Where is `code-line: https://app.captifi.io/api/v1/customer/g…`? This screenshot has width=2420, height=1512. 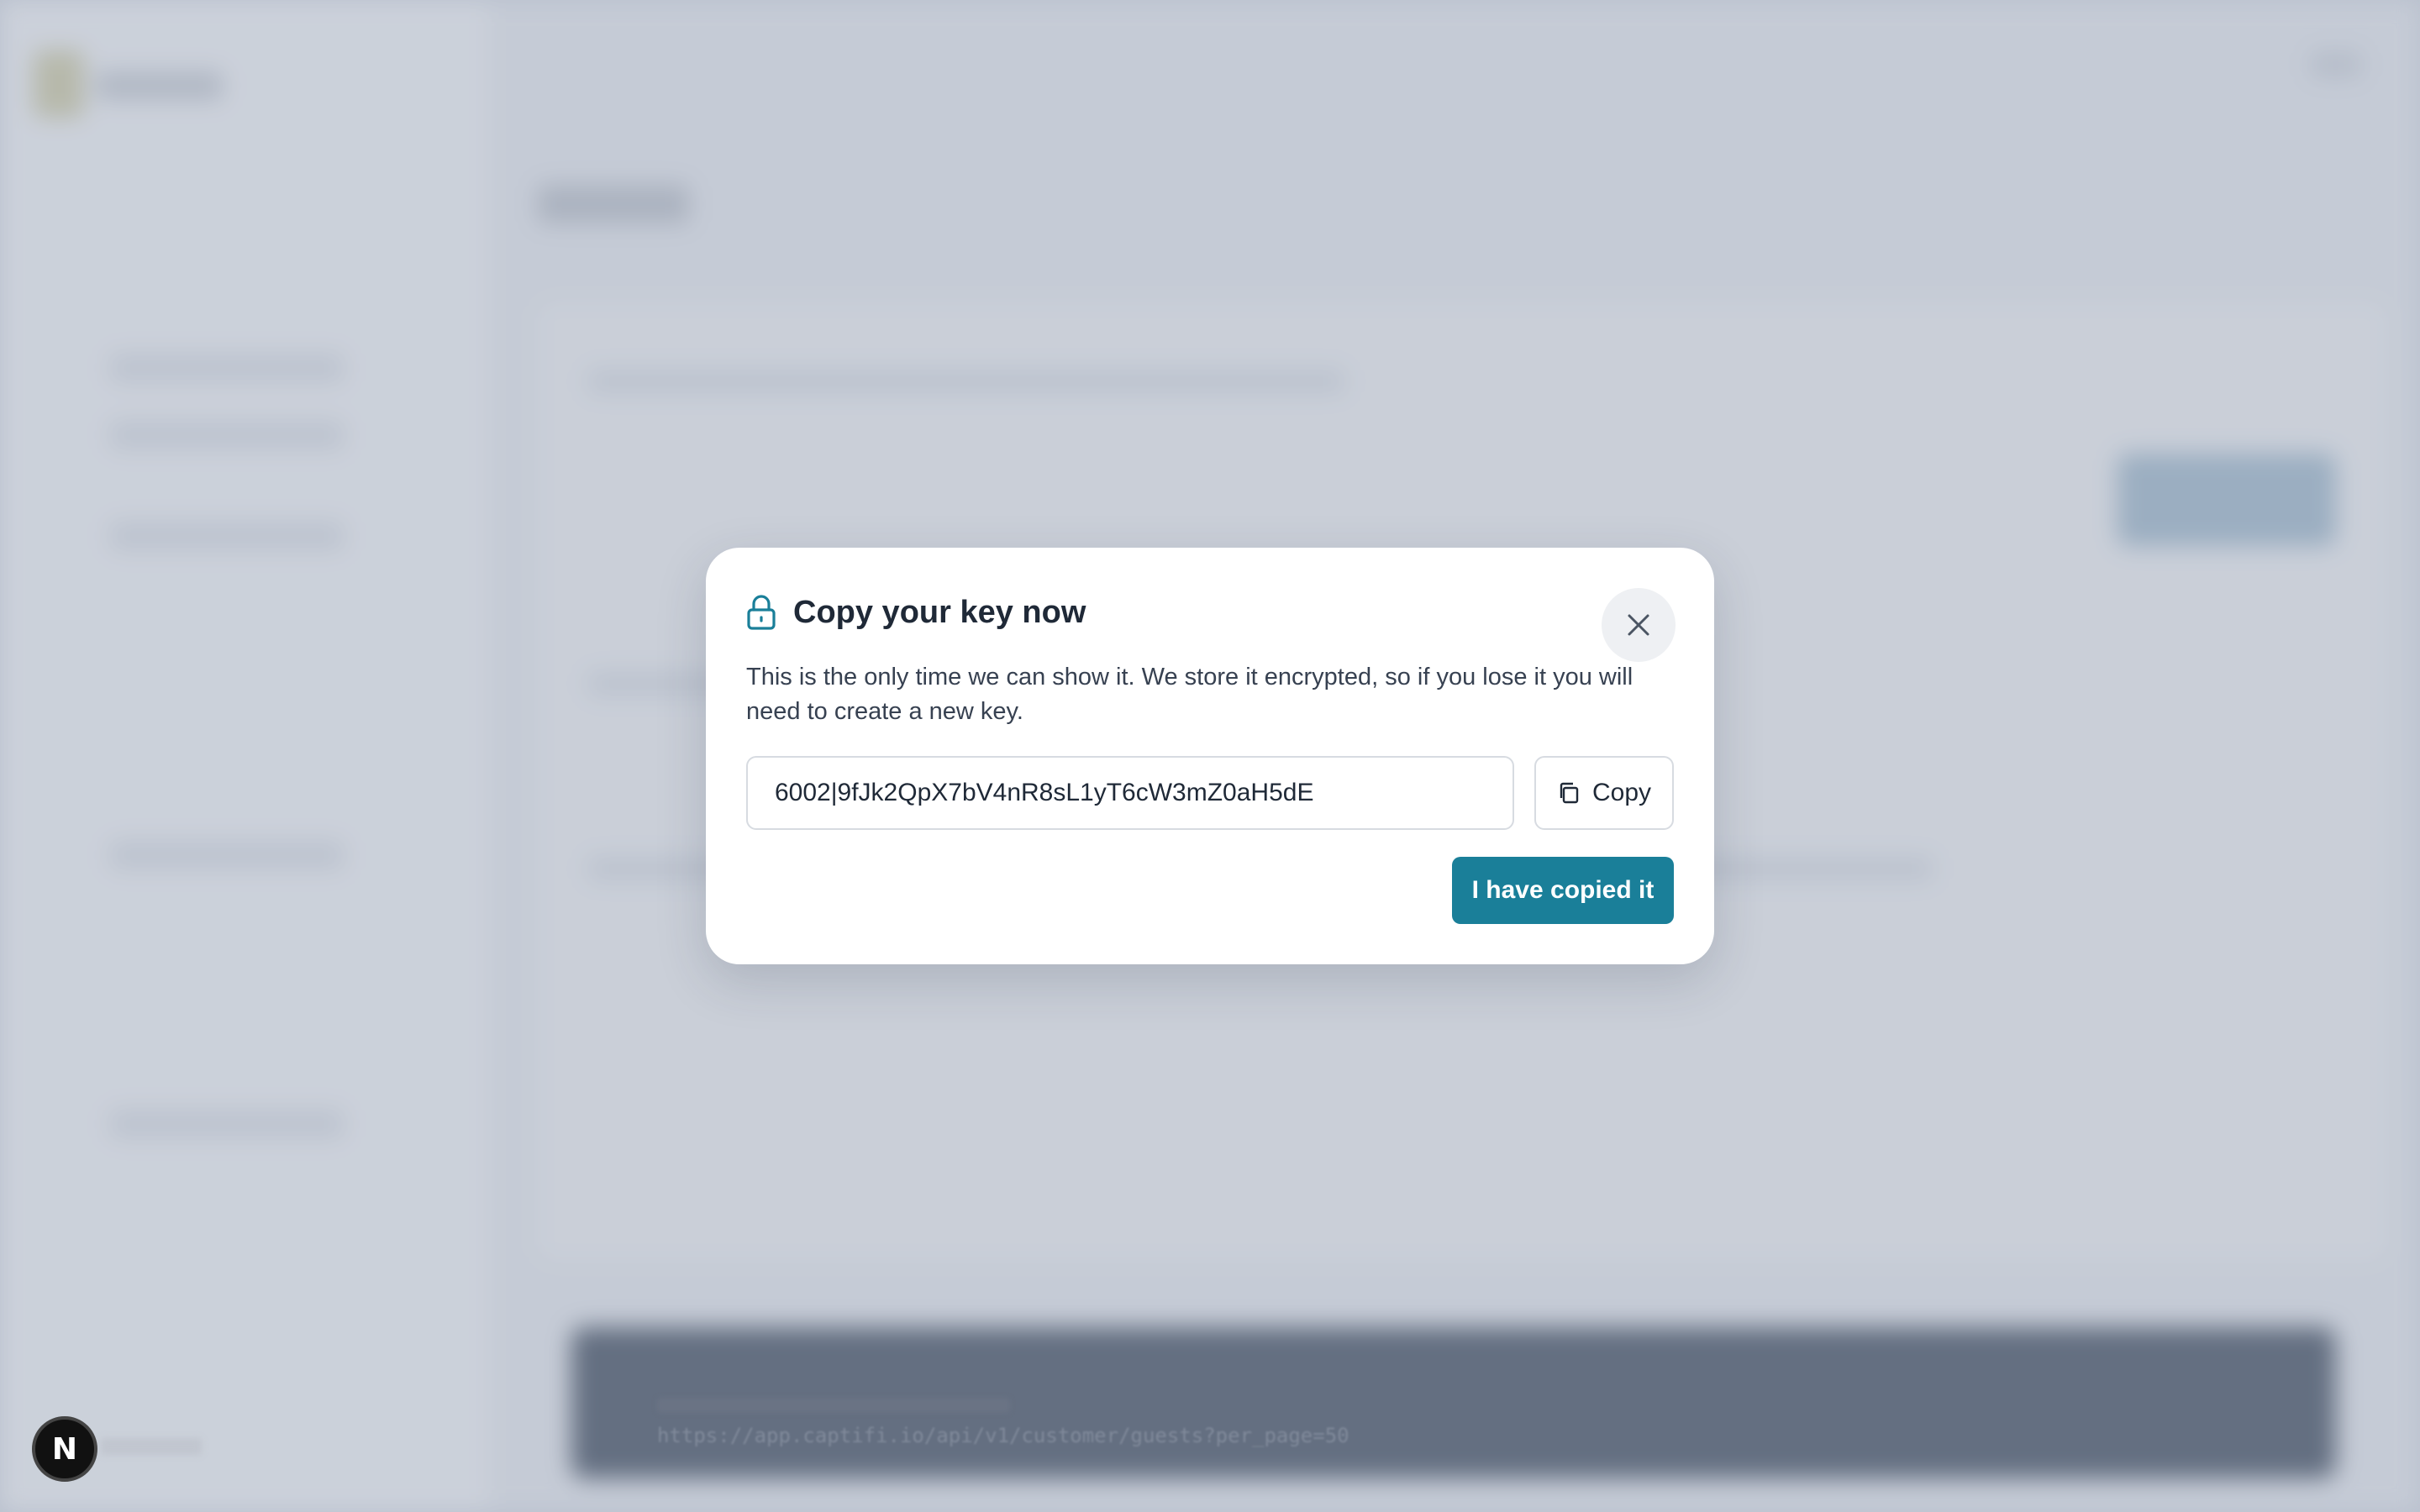
code-line: https://app.captifi.io/api/v1/customer/g… is located at coordinates (1003, 1435).